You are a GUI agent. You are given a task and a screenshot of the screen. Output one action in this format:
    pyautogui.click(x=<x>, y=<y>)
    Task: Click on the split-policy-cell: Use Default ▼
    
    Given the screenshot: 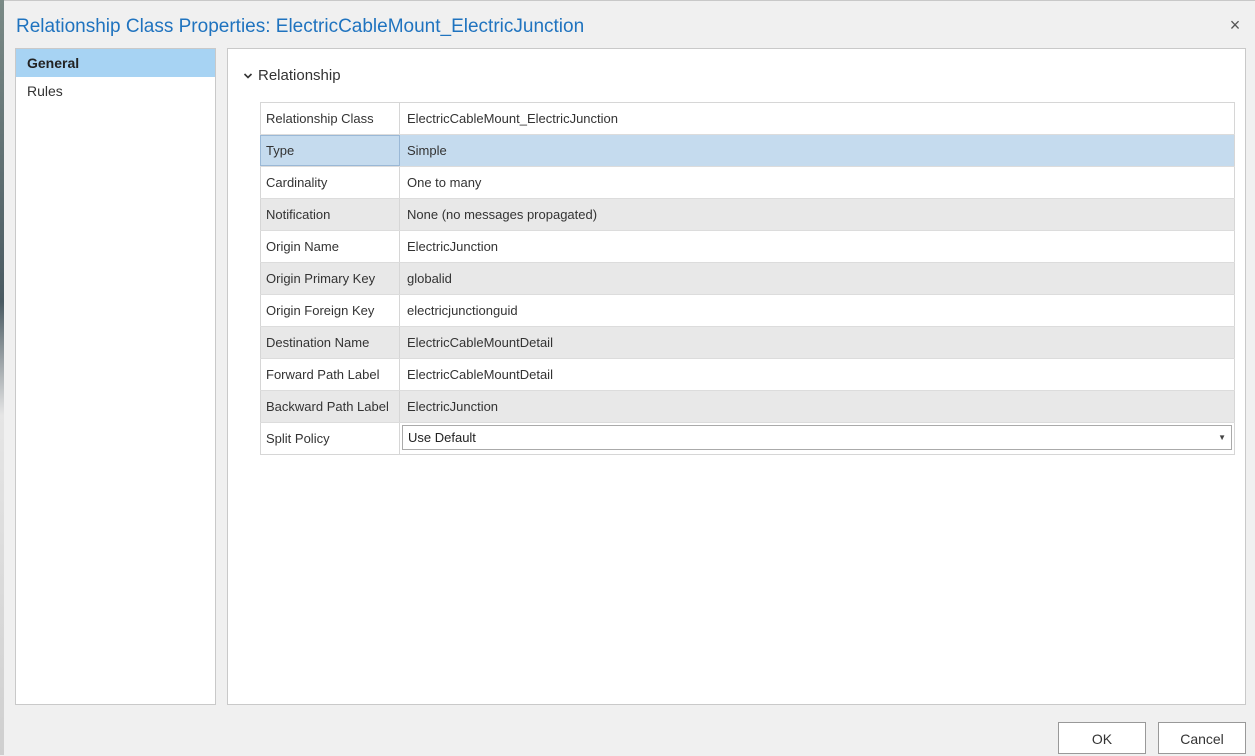 What is the action you would take?
    pyautogui.click(x=817, y=438)
    